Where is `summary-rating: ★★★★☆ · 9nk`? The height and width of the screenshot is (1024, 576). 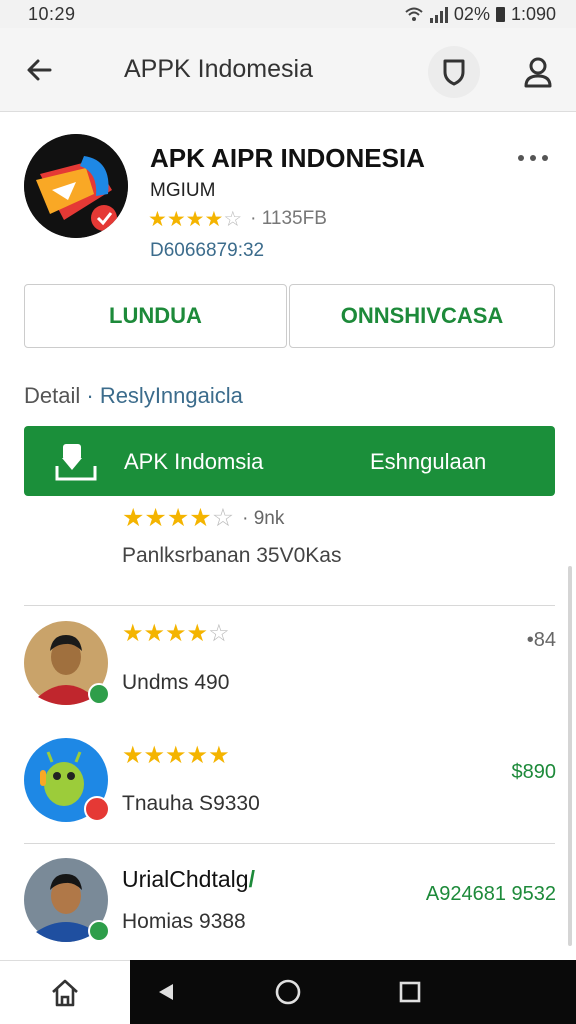
summary-rating: ★★★★☆ · 9nk is located at coordinates (203, 518).